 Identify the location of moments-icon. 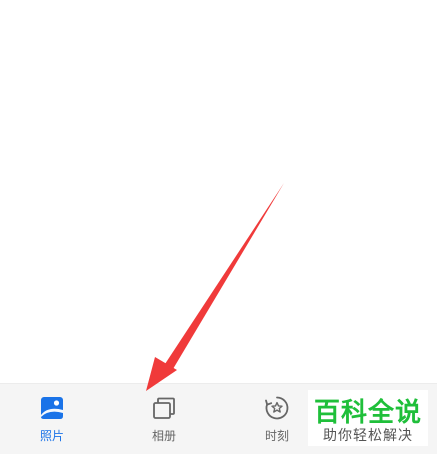
(277, 408).